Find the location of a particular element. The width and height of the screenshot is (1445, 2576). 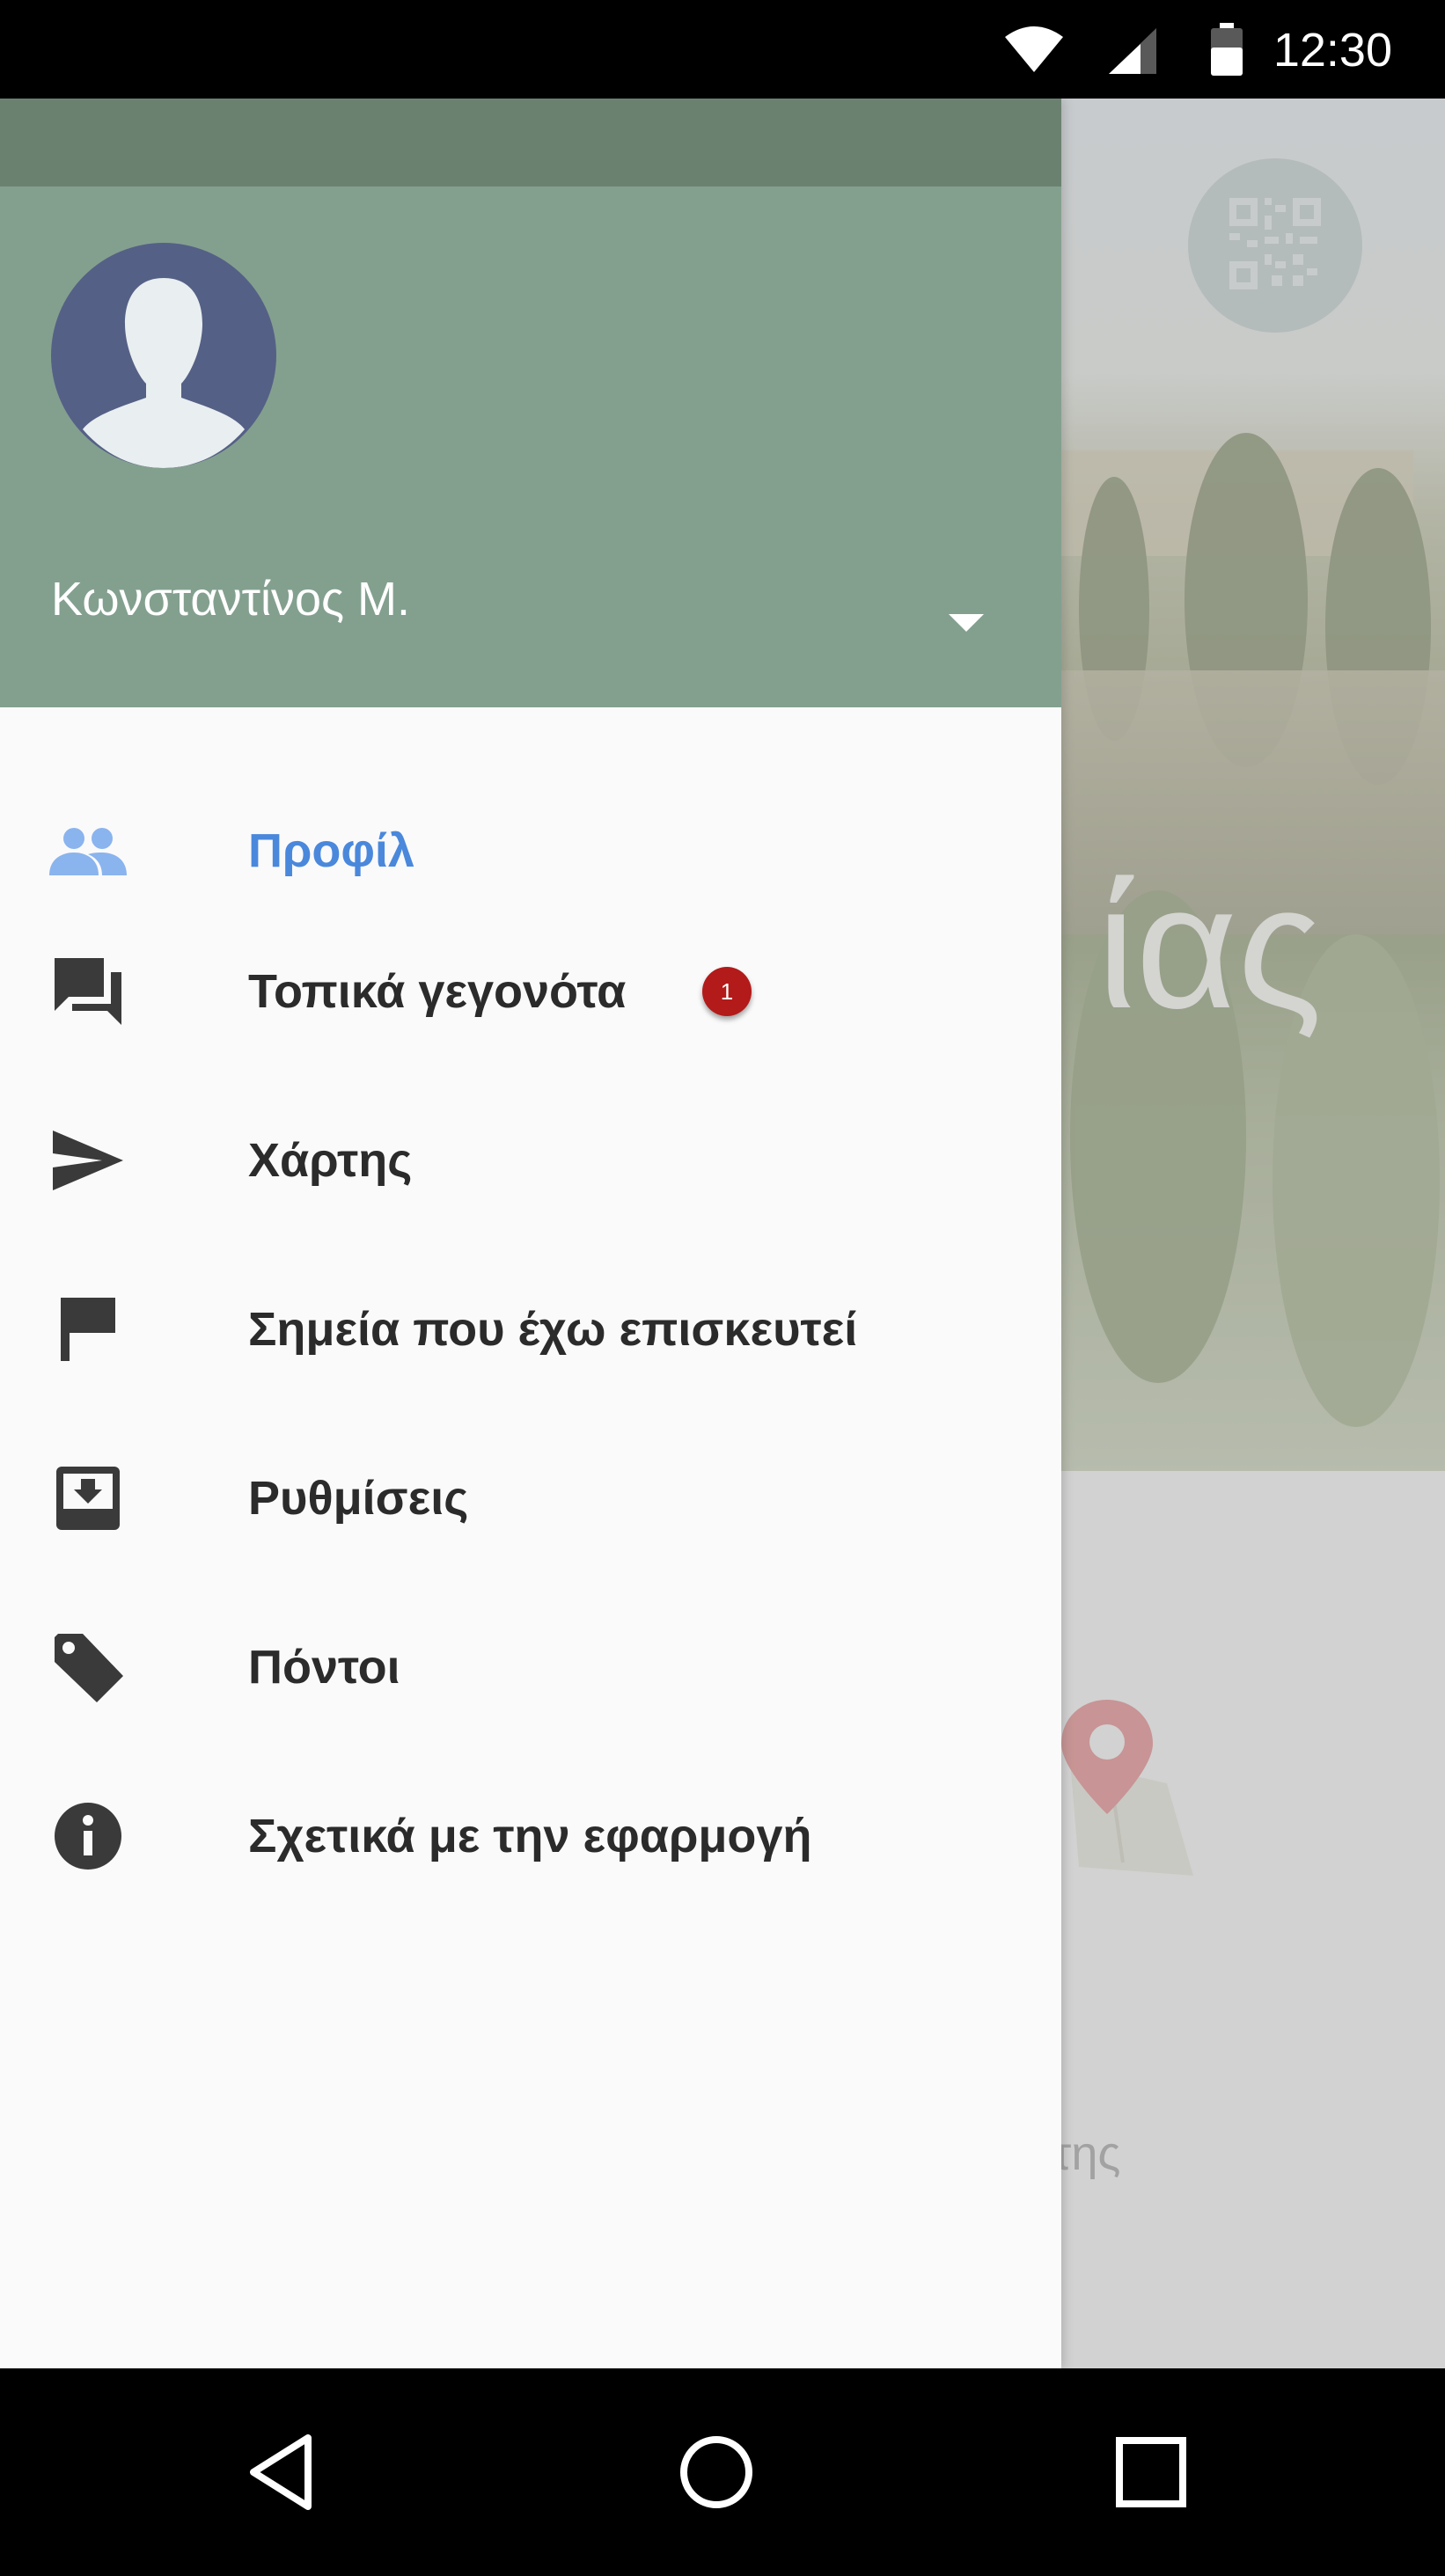

system-navigation-bar is located at coordinates (723, 2472).